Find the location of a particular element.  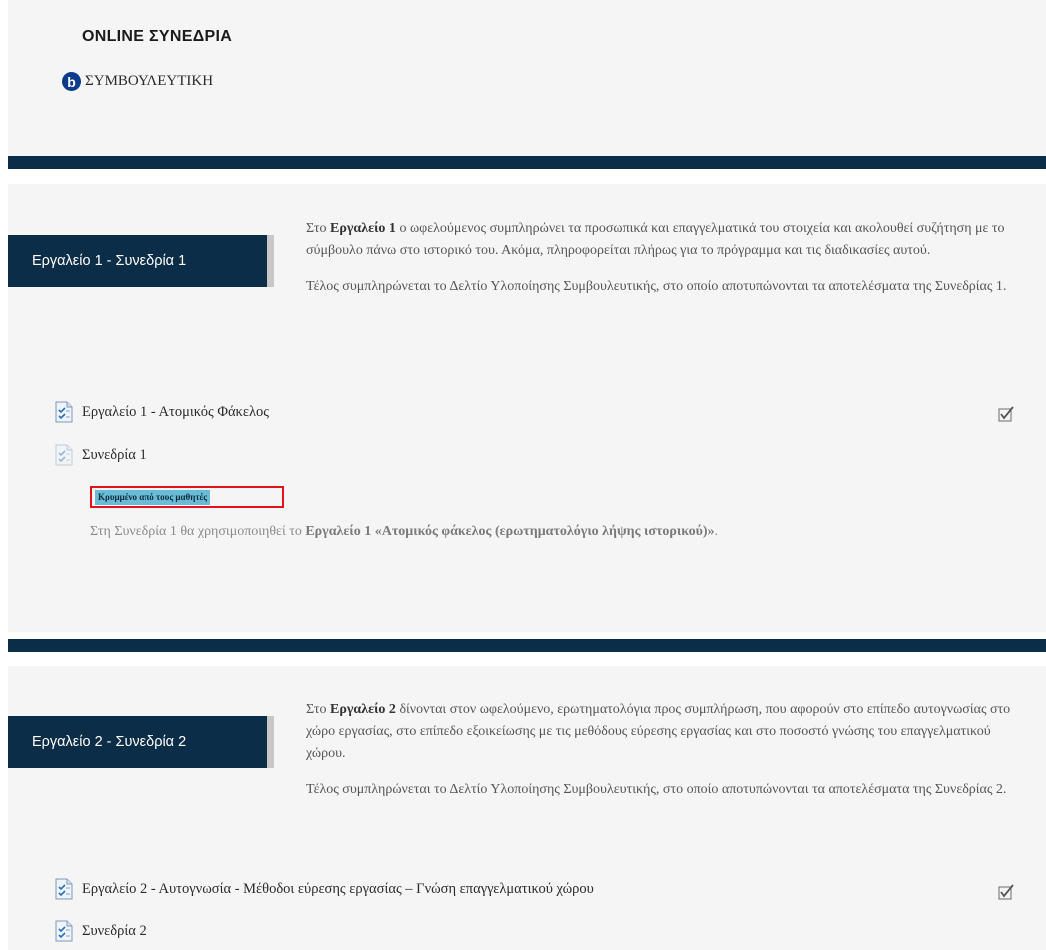

activity-link: Συνεδρία 2 is located at coordinates (114, 931).